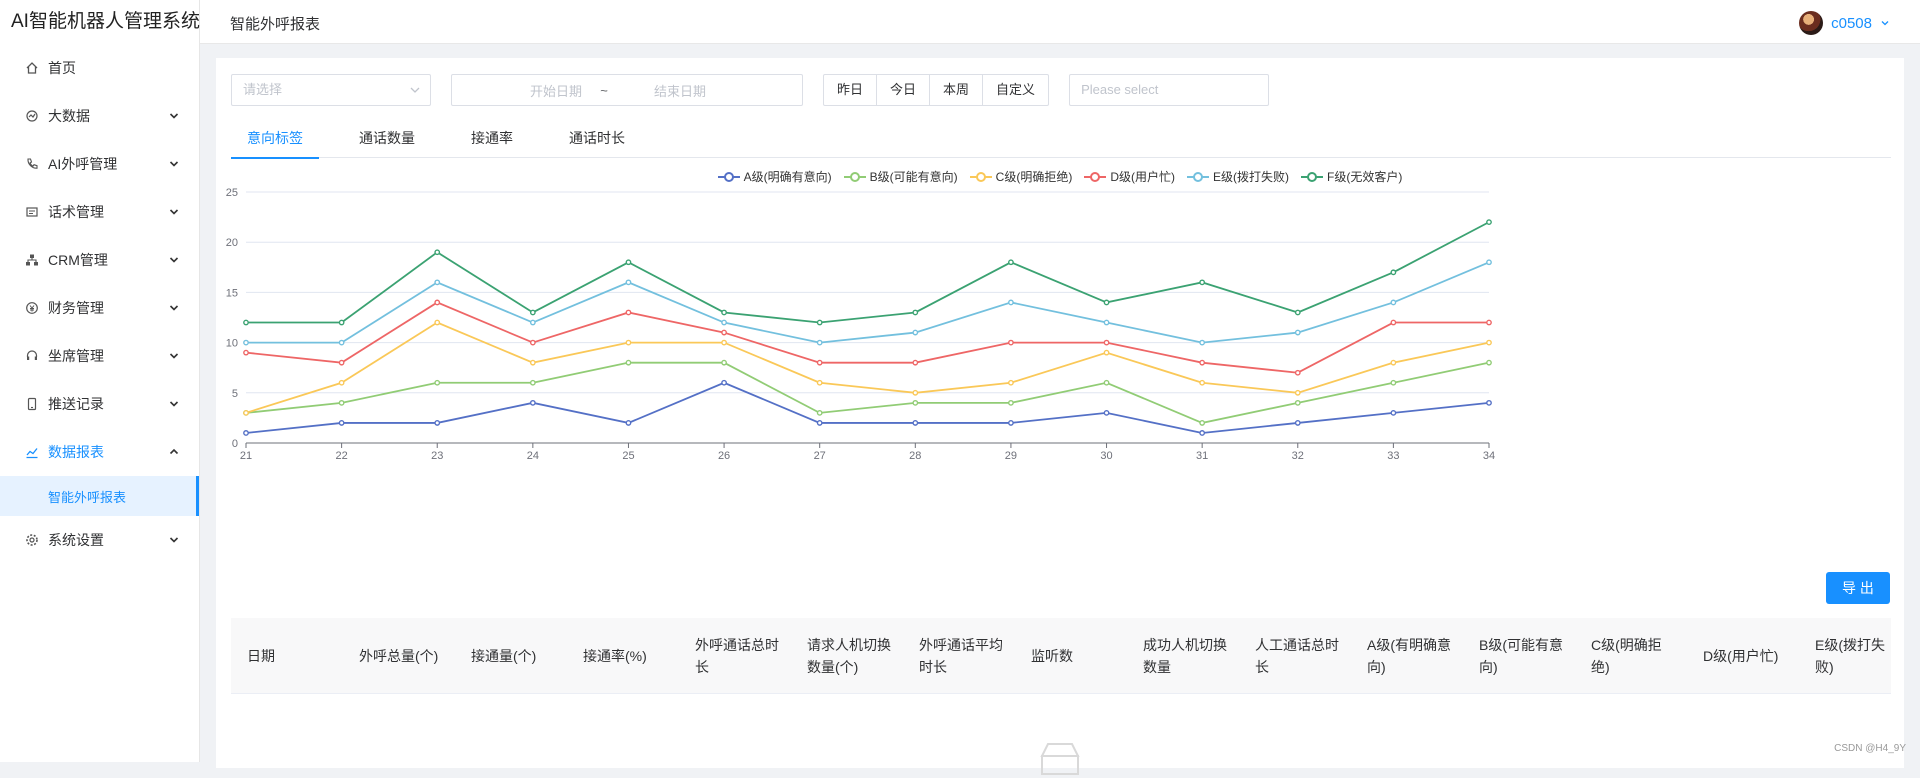 The height and width of the screenshot is (778, 1920). Describe the element at coordinates (1851, 23) in the screenshot. I see `username: c0508` at that location.